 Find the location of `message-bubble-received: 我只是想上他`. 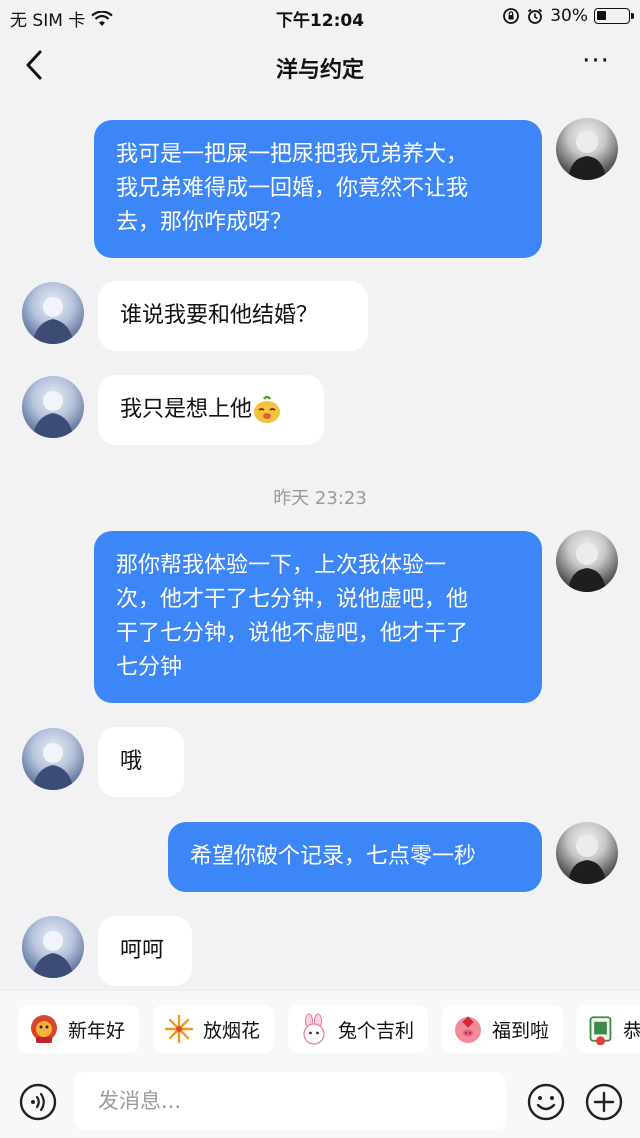

message-bubble-received: 我只是想上他 is located at coordinates (211, 410).